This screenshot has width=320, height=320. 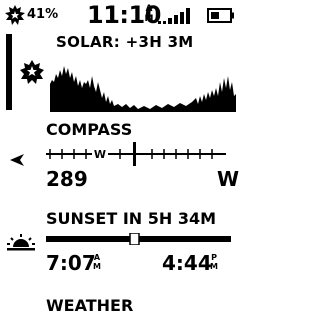 I want to click on compass-direction: W, so click(x=228, y=179).